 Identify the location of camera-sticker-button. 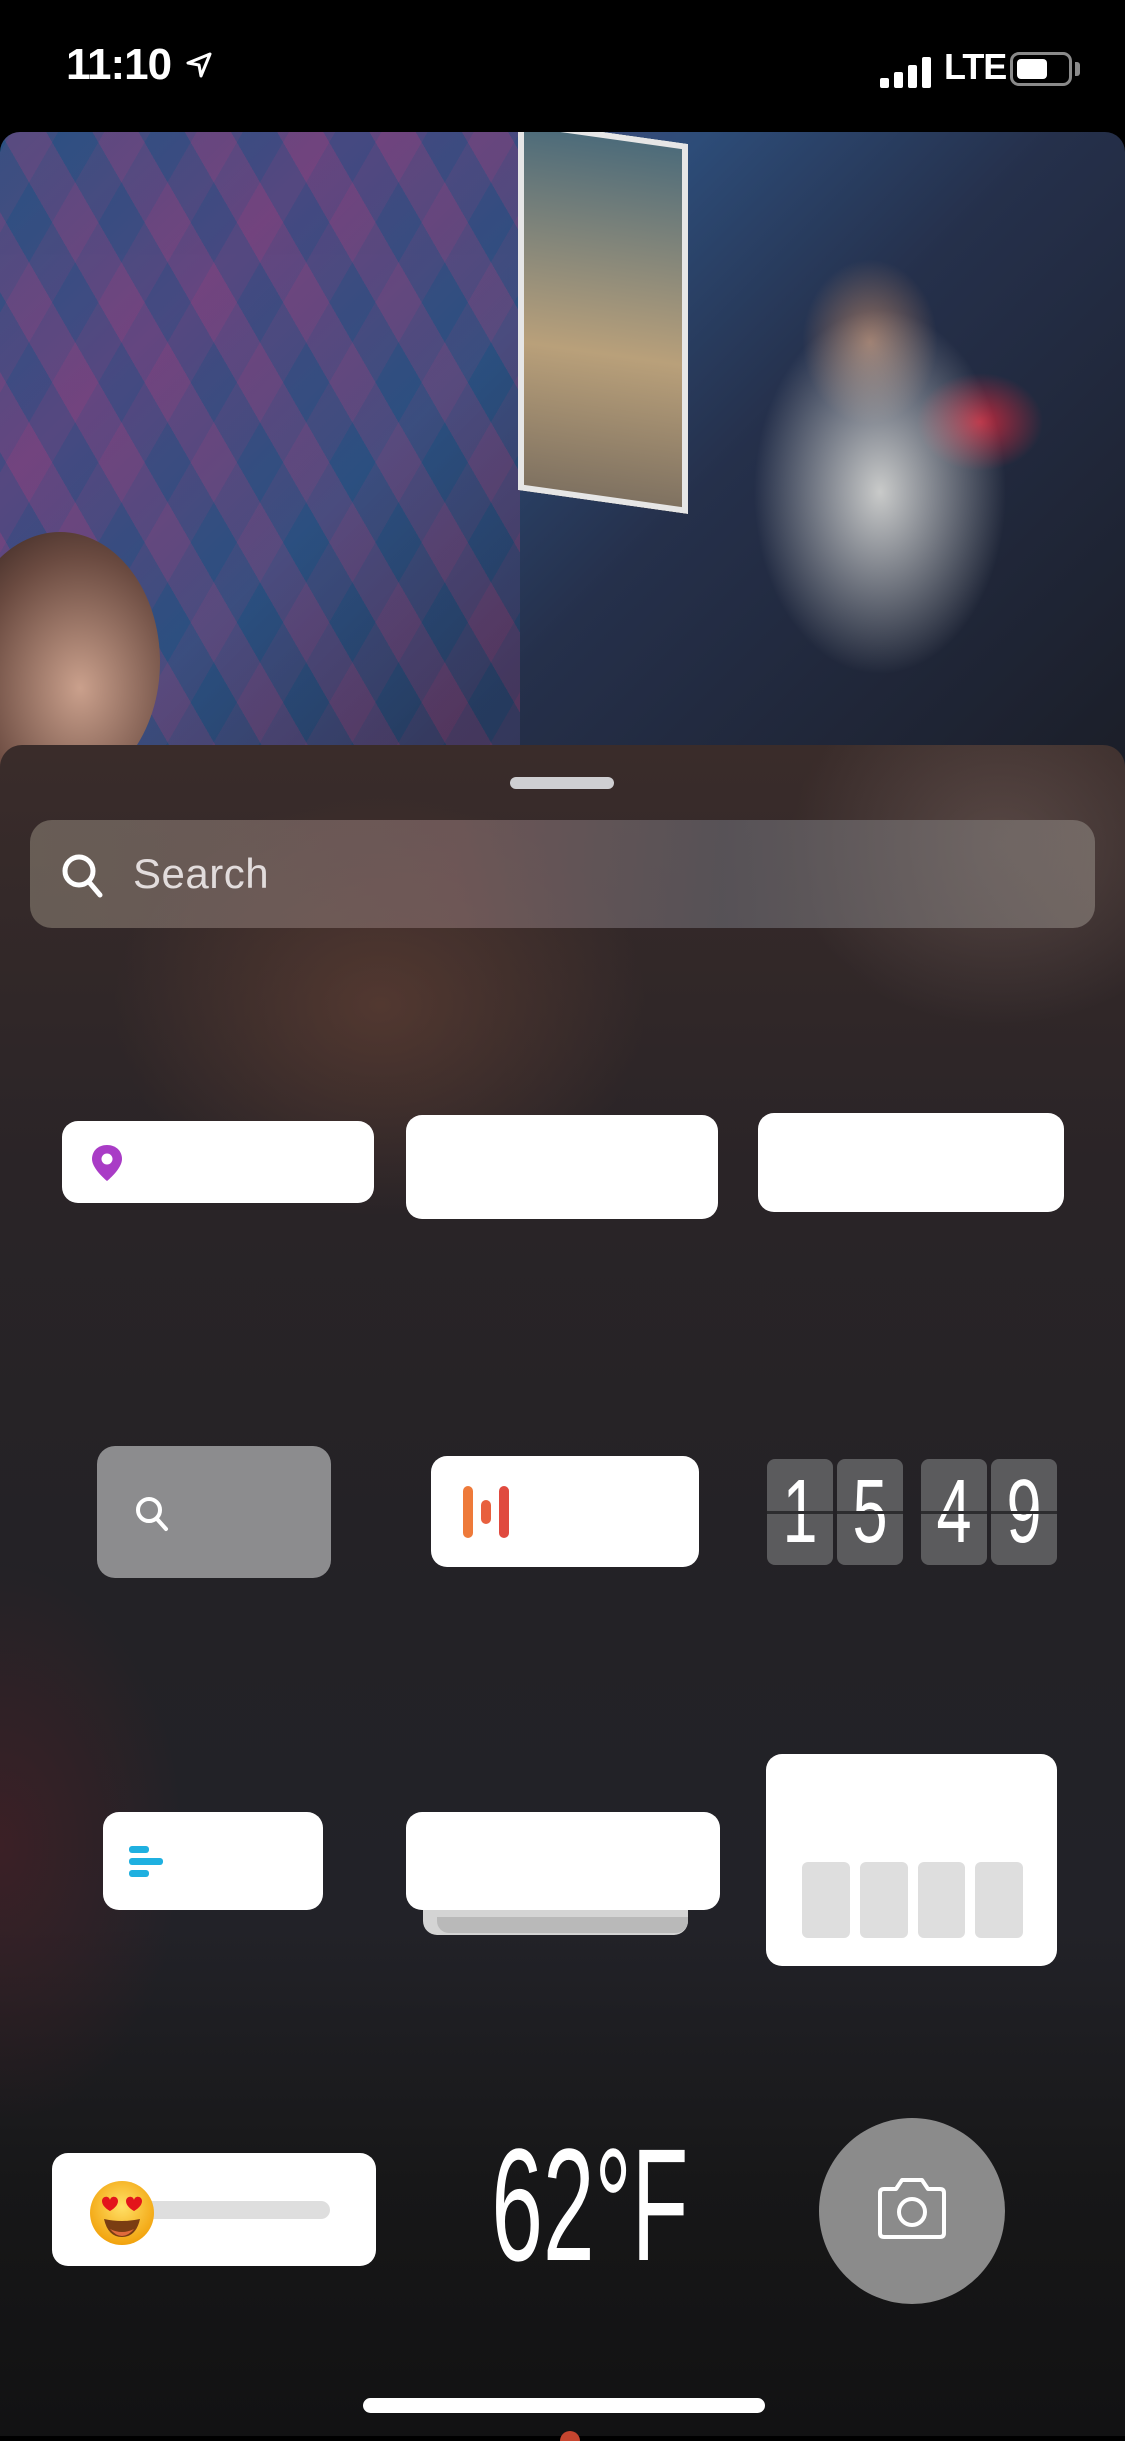
(912, 2211).